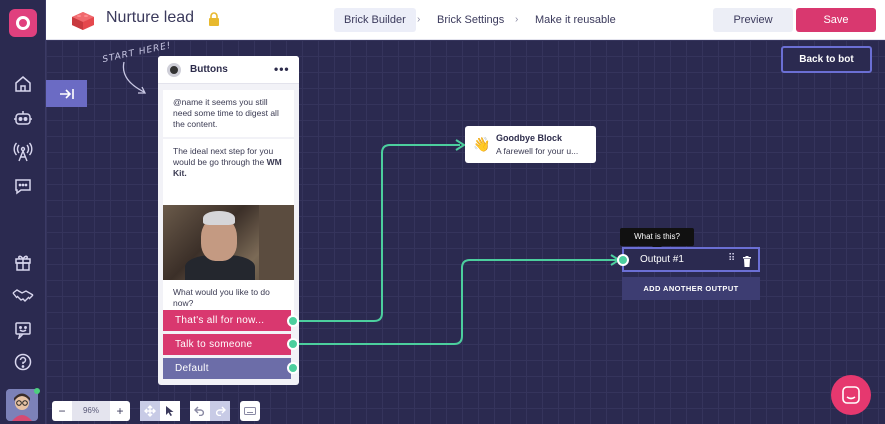 This screenshot has width=885, height=424. Describe the element at coordinates (23, 152) in the screenshot. I see `broadcast-icon` at that location.